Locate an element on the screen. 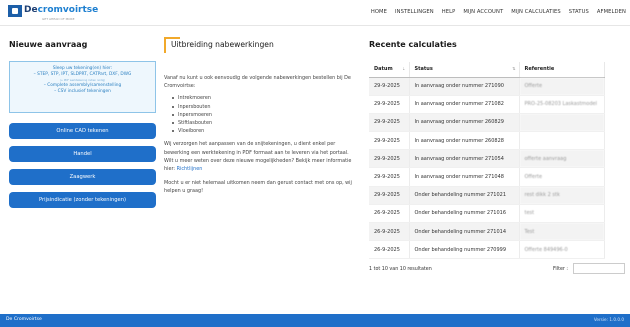  cell-status: Onder behandeling nummer 271021 is located at coordinates (464, 195).